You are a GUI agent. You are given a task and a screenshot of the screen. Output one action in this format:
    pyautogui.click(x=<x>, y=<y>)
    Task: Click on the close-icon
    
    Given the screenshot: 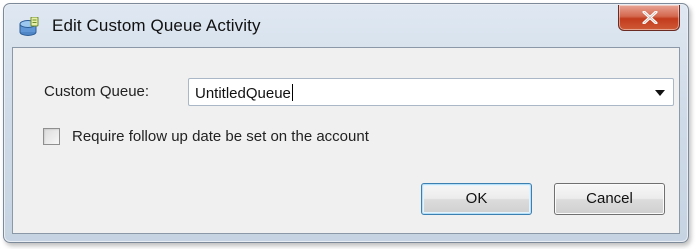 What is the action you would take?
    pyautogui.click(x=650, y=17)
    